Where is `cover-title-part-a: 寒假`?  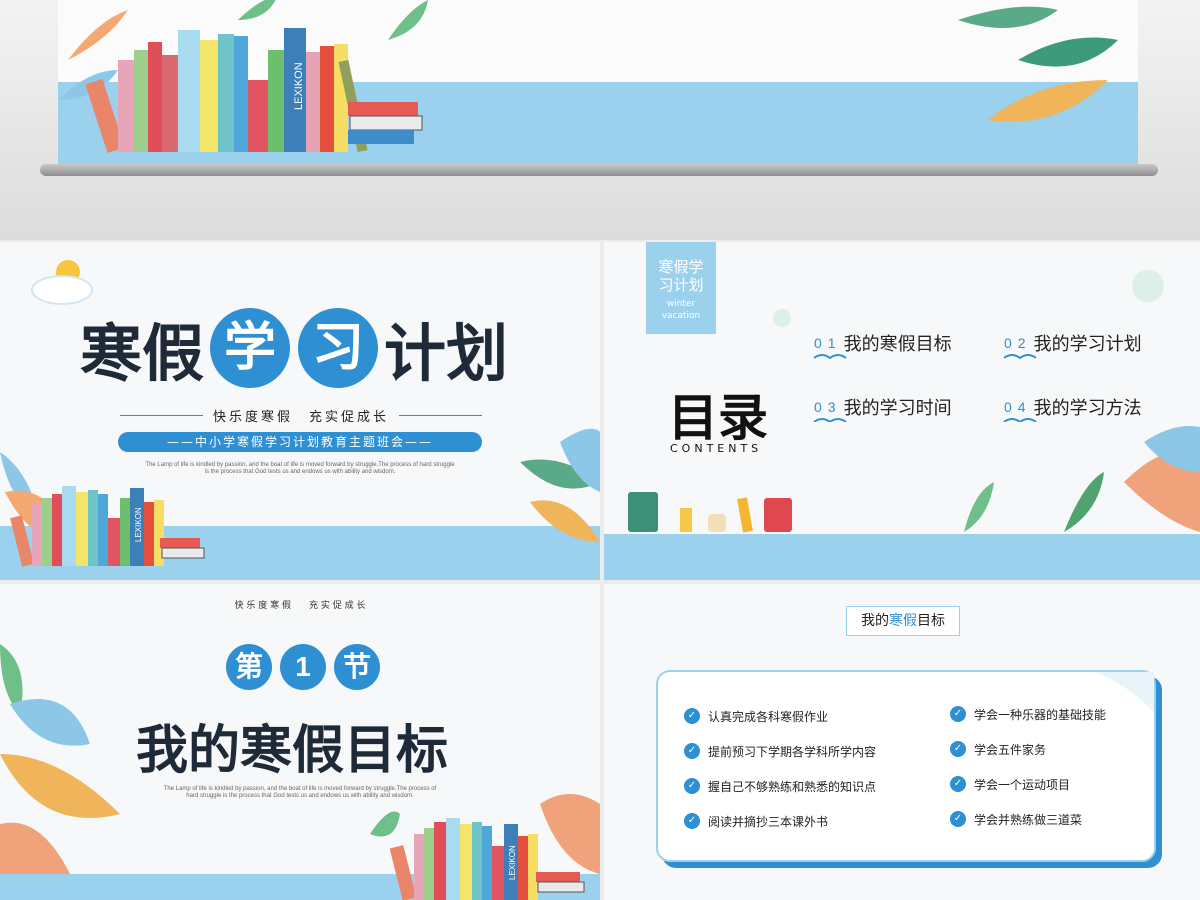
cover-title-part-a: 寒假 is located at coordinates (142, 354).